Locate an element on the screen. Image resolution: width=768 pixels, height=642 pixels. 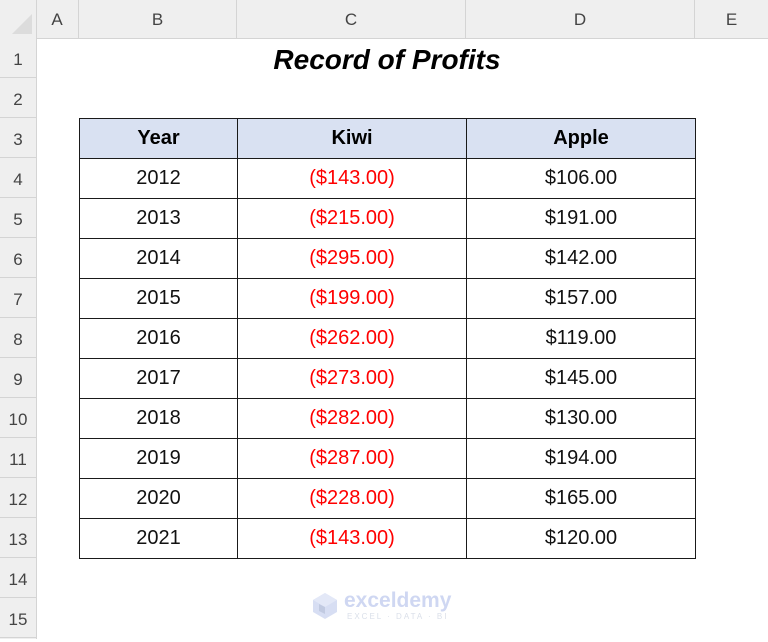
table-row: 2017 ($273.00) $145.00 is located at coordinates (387, 378).